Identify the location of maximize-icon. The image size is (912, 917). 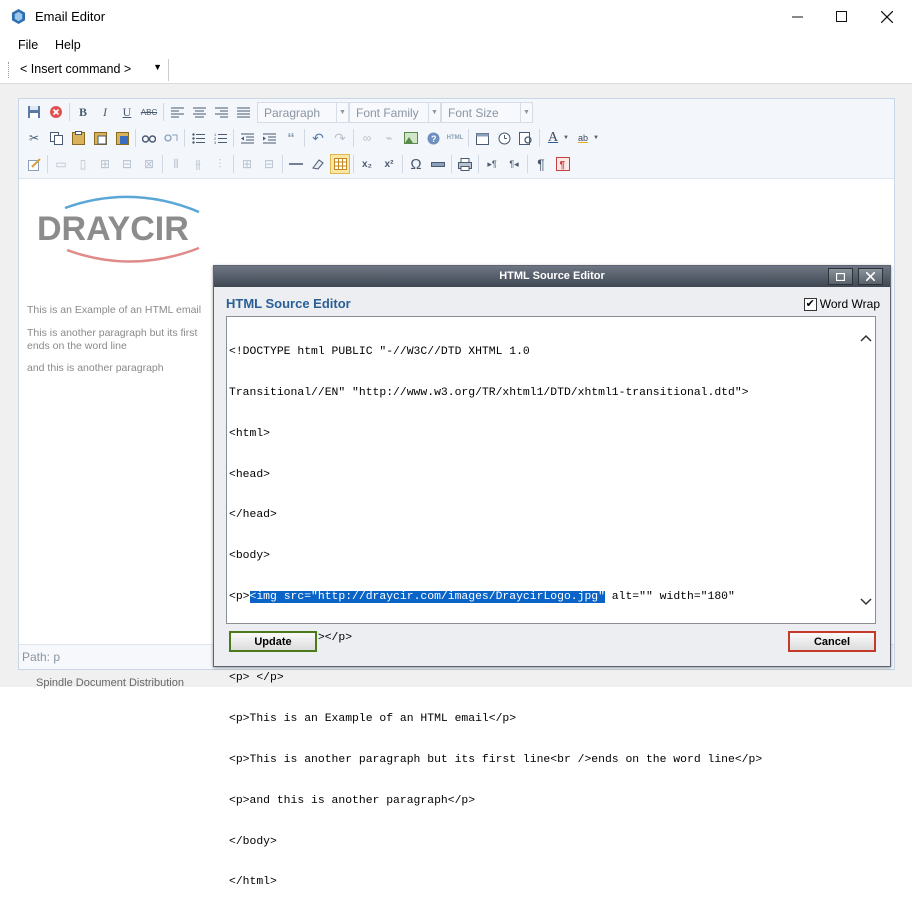
(840, 276).